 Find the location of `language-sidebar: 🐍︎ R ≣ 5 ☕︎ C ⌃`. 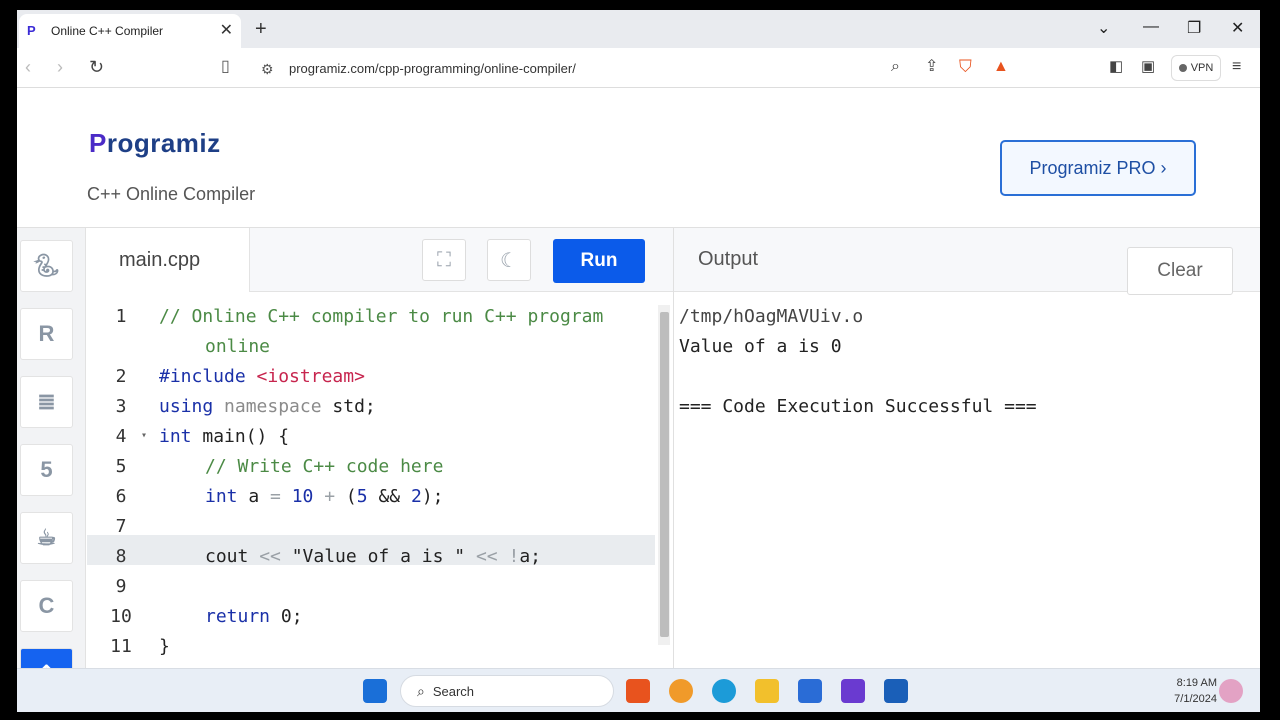

language-sidebar: 🐍︎ R ≣ 5 ☕︎ C ⌃ is located at coordinates (51, 464).